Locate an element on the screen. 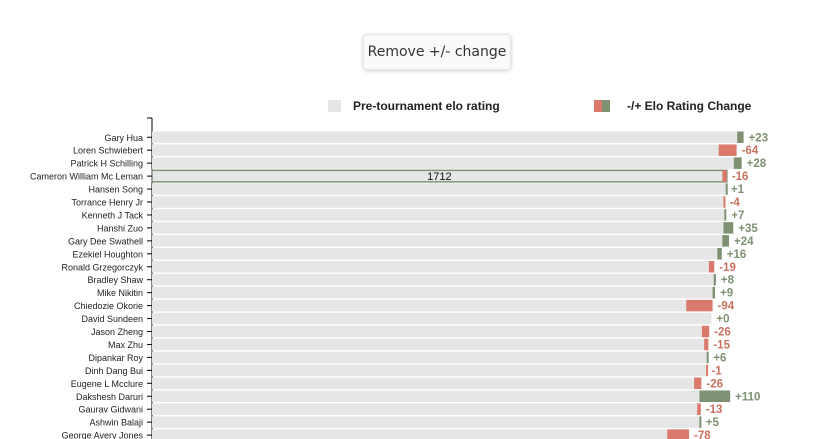  y-tick-label-4: Hansen Song is located at coordinates (115, 190).